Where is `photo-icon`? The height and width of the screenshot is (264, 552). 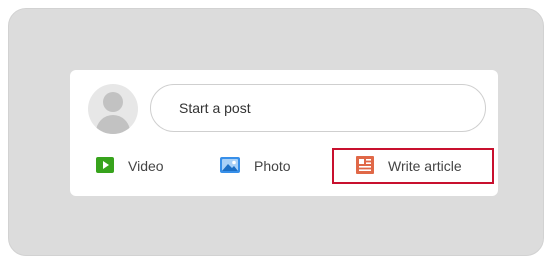
photo-icon is located at coordinates (230, 166).